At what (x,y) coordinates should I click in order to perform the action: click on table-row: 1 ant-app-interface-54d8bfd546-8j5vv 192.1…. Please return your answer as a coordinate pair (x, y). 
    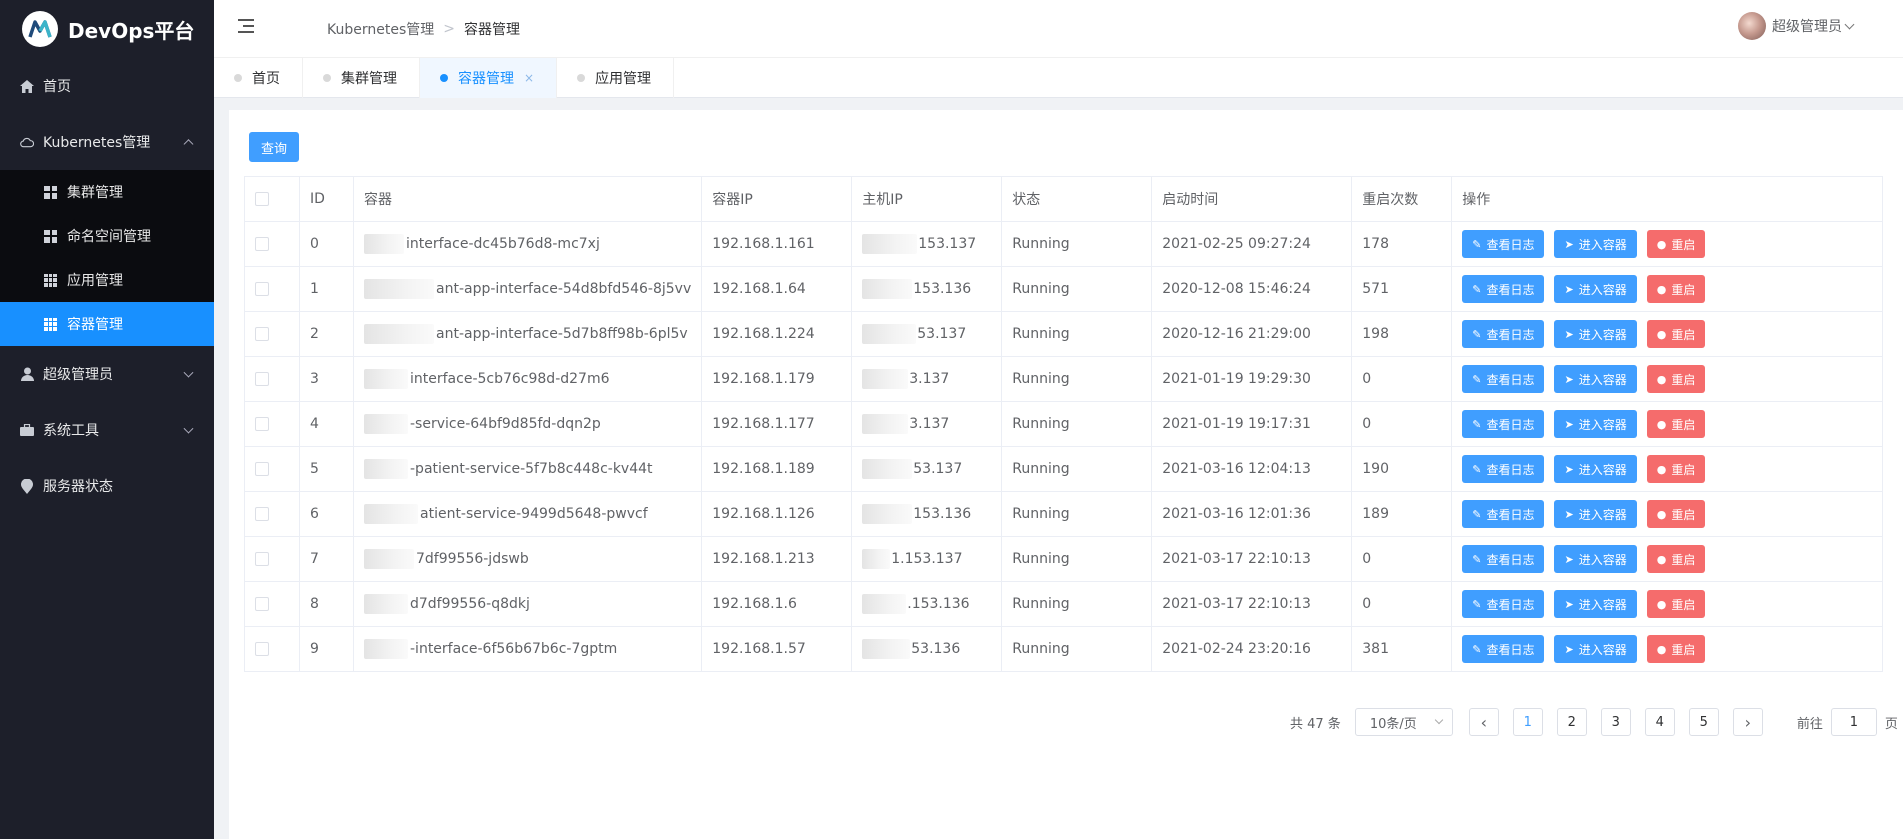
    Looking at the image, I should click on (1063, 289).